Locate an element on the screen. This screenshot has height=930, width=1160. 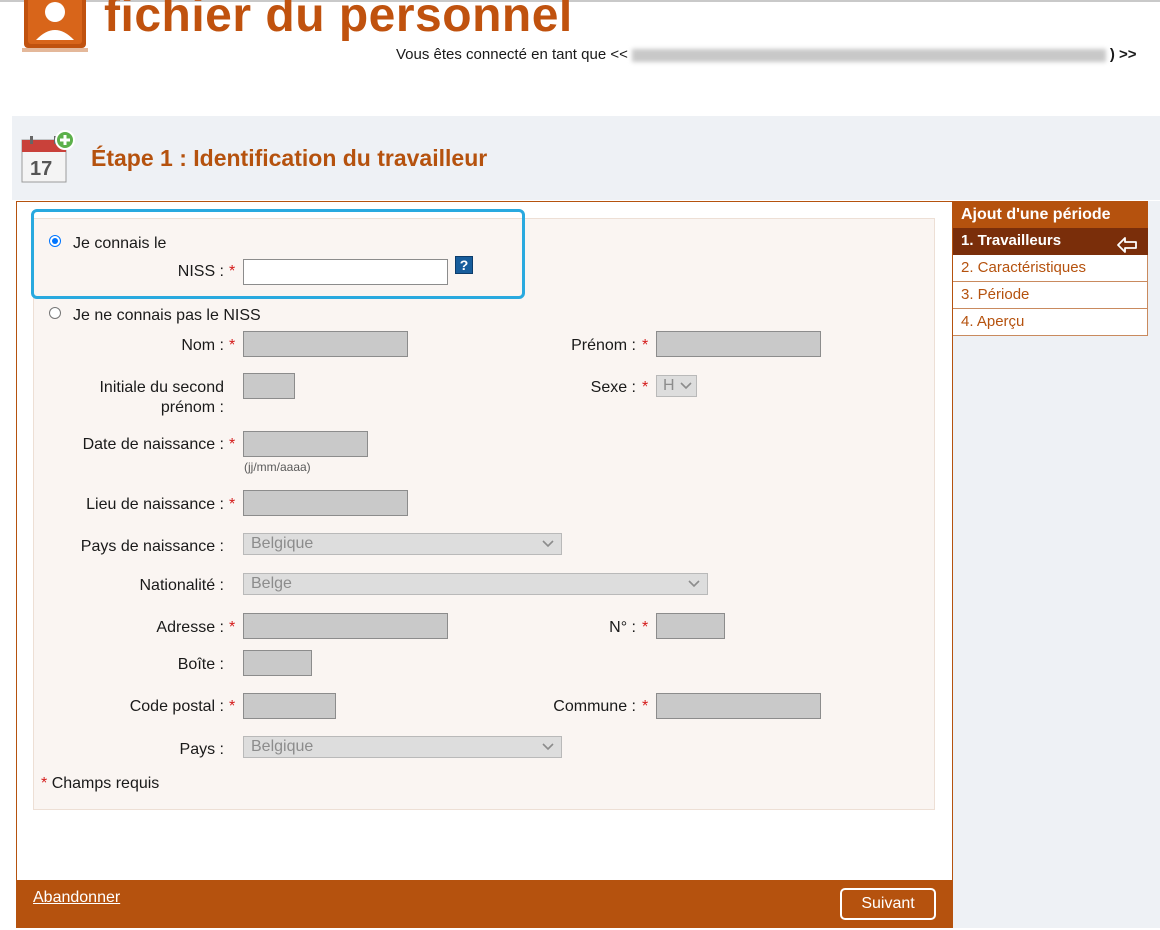
connected-prefix: Vous êtes connecté en tant que << is located at coordinates (512, 54).